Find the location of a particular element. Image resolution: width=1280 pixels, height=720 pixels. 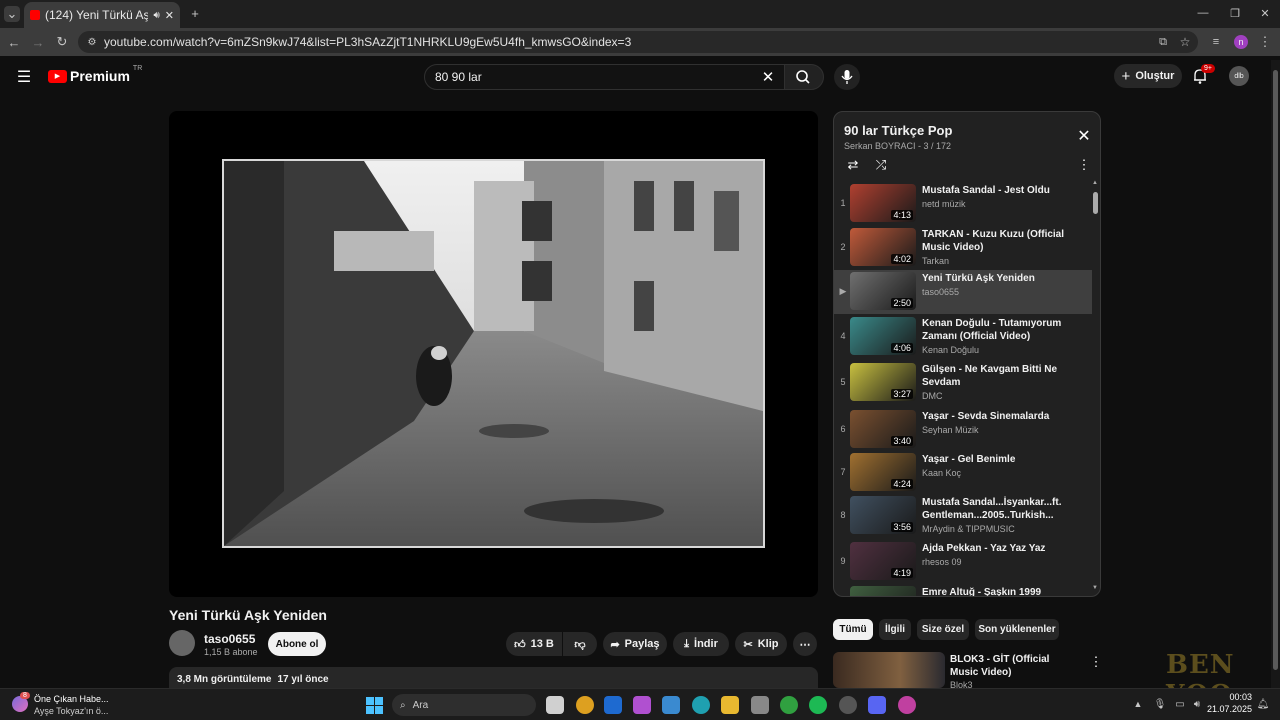

playlist-item-title: Mustafa Sandal - Jest Oldu is located at coordinates (1002, 190).